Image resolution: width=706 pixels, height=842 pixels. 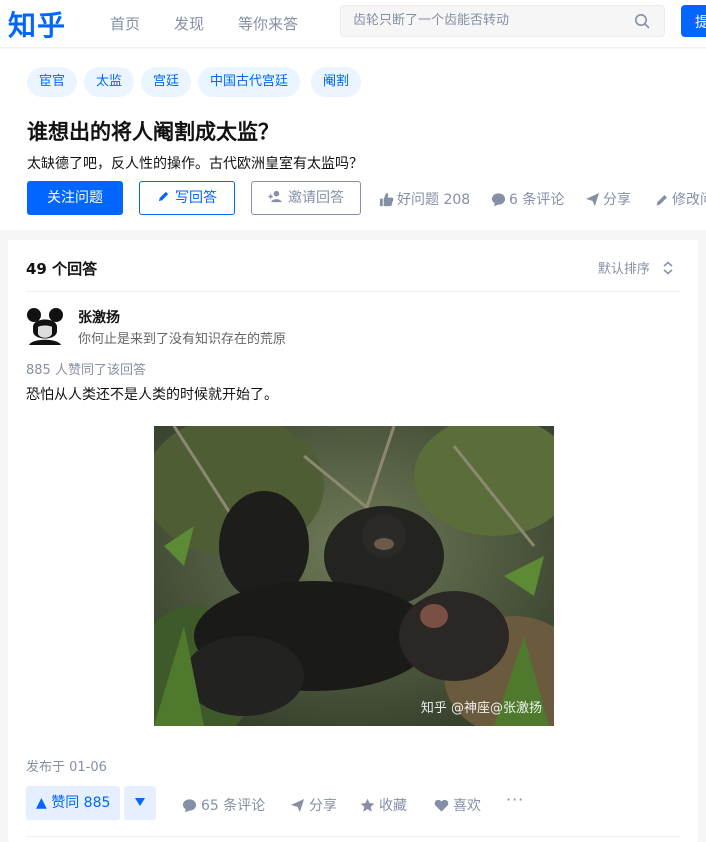 What do you see at coordinates (488, 20) in the screenshot?
I see `search-input` at bounding box center [488, 20].